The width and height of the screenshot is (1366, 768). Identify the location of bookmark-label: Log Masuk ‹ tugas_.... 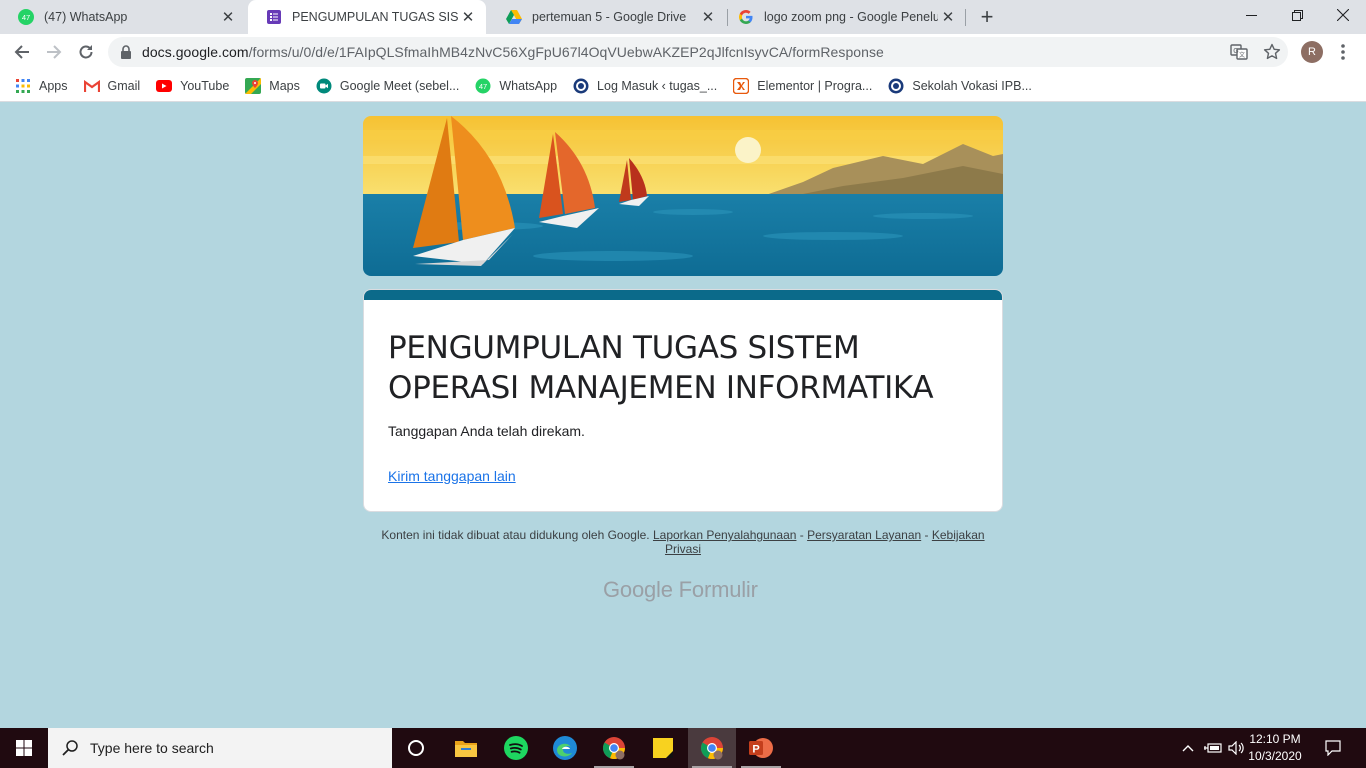
(657, 85).